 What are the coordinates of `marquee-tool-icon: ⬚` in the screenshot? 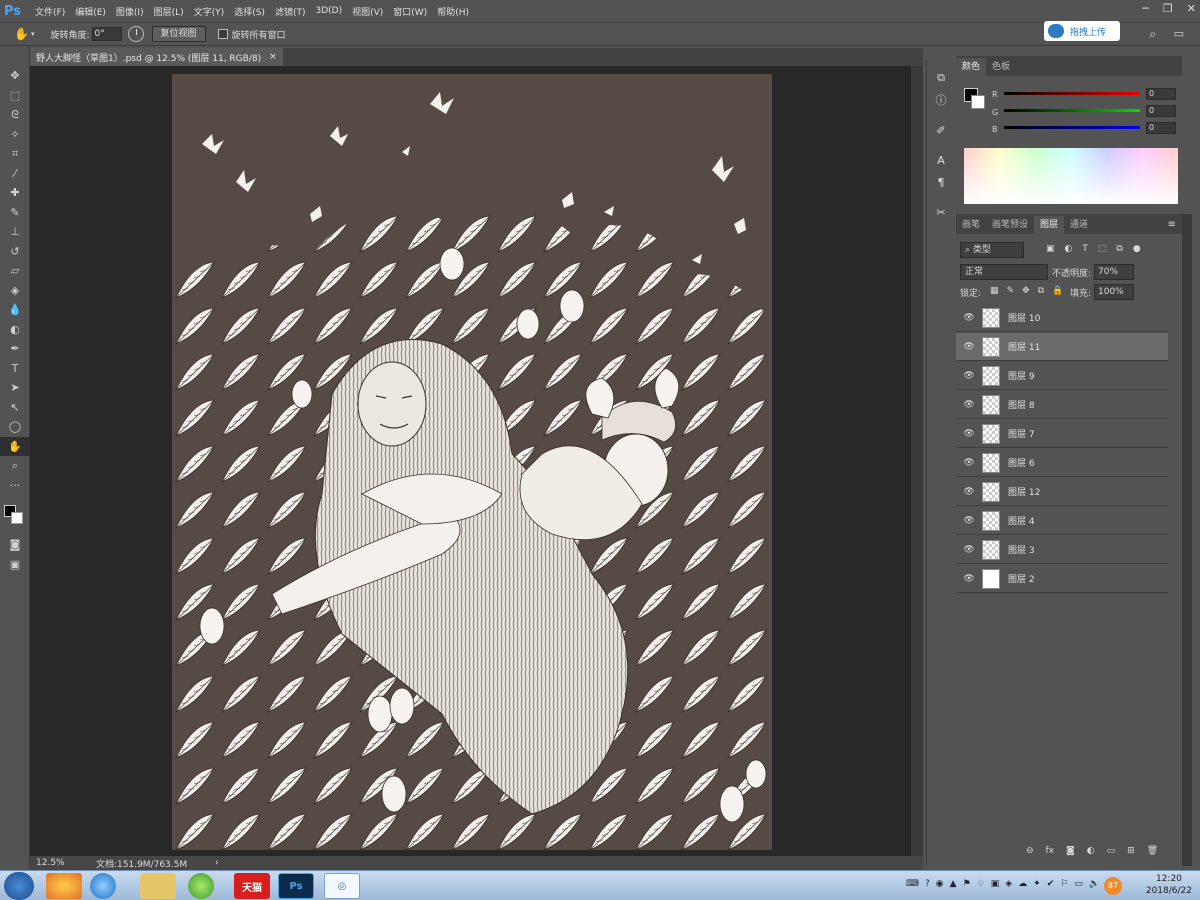 It's located at (15, 96).